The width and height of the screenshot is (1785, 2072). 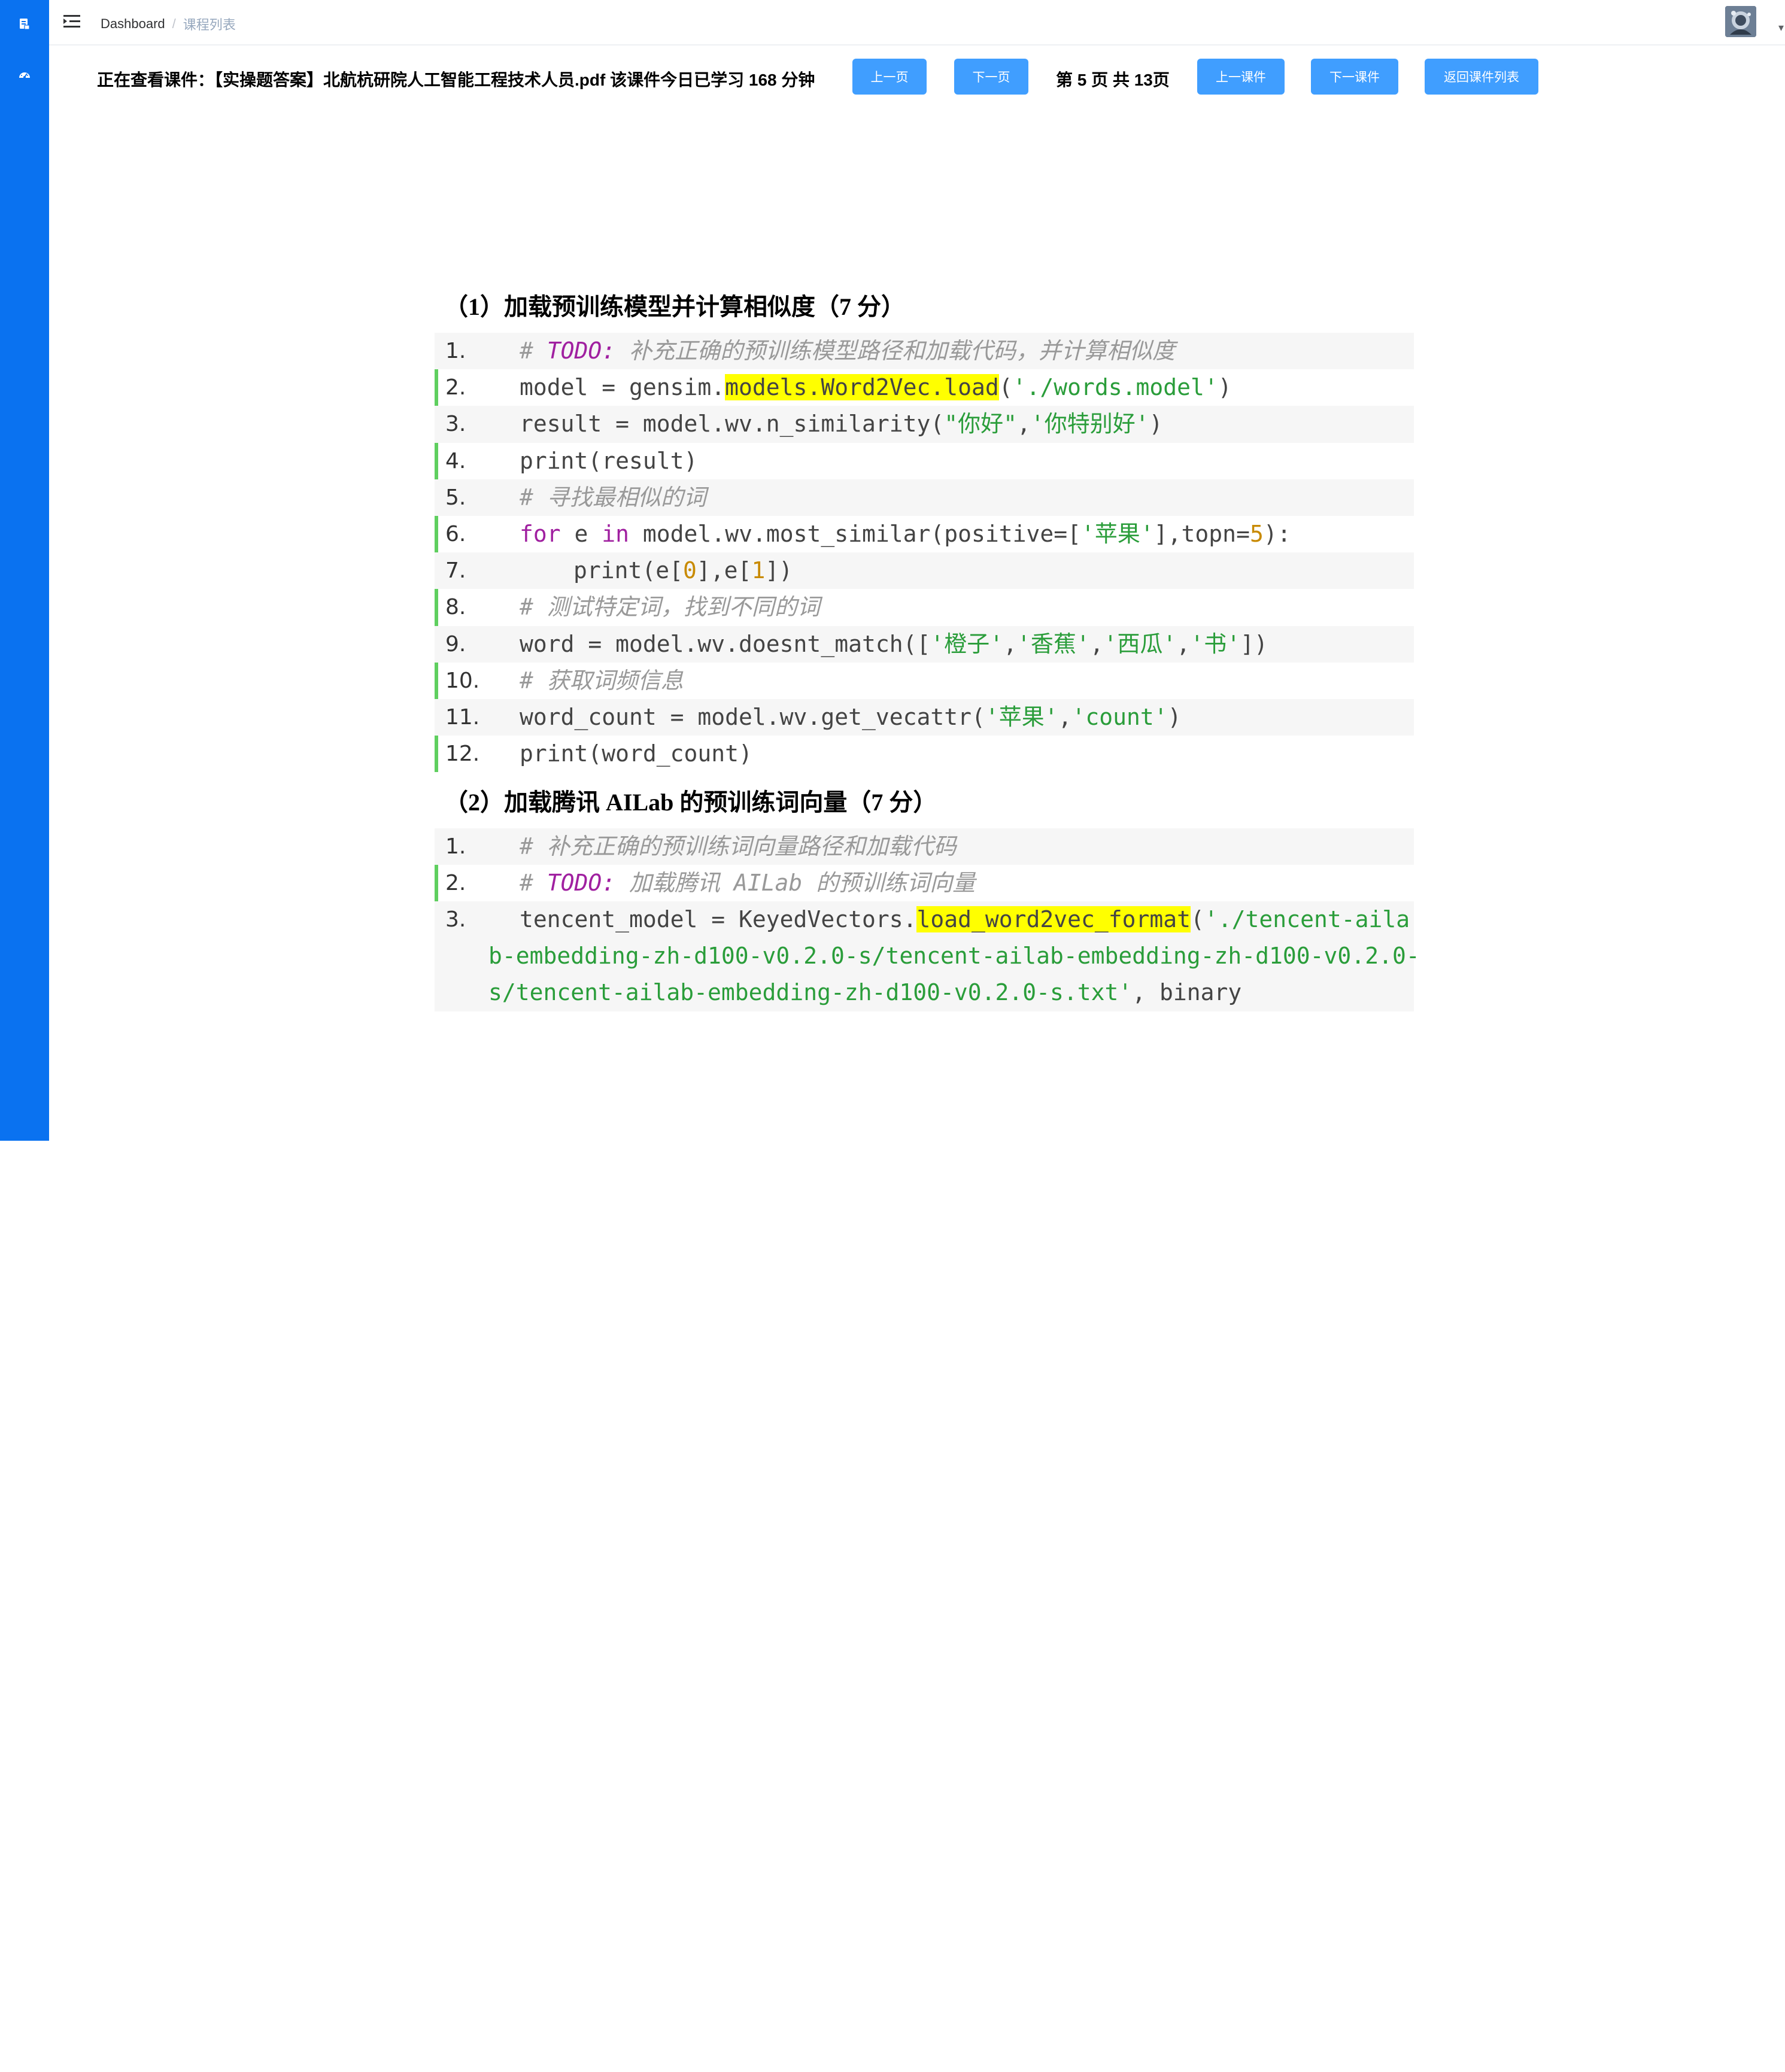 I want to click on line-number: 10., so click(x=462, y=680).